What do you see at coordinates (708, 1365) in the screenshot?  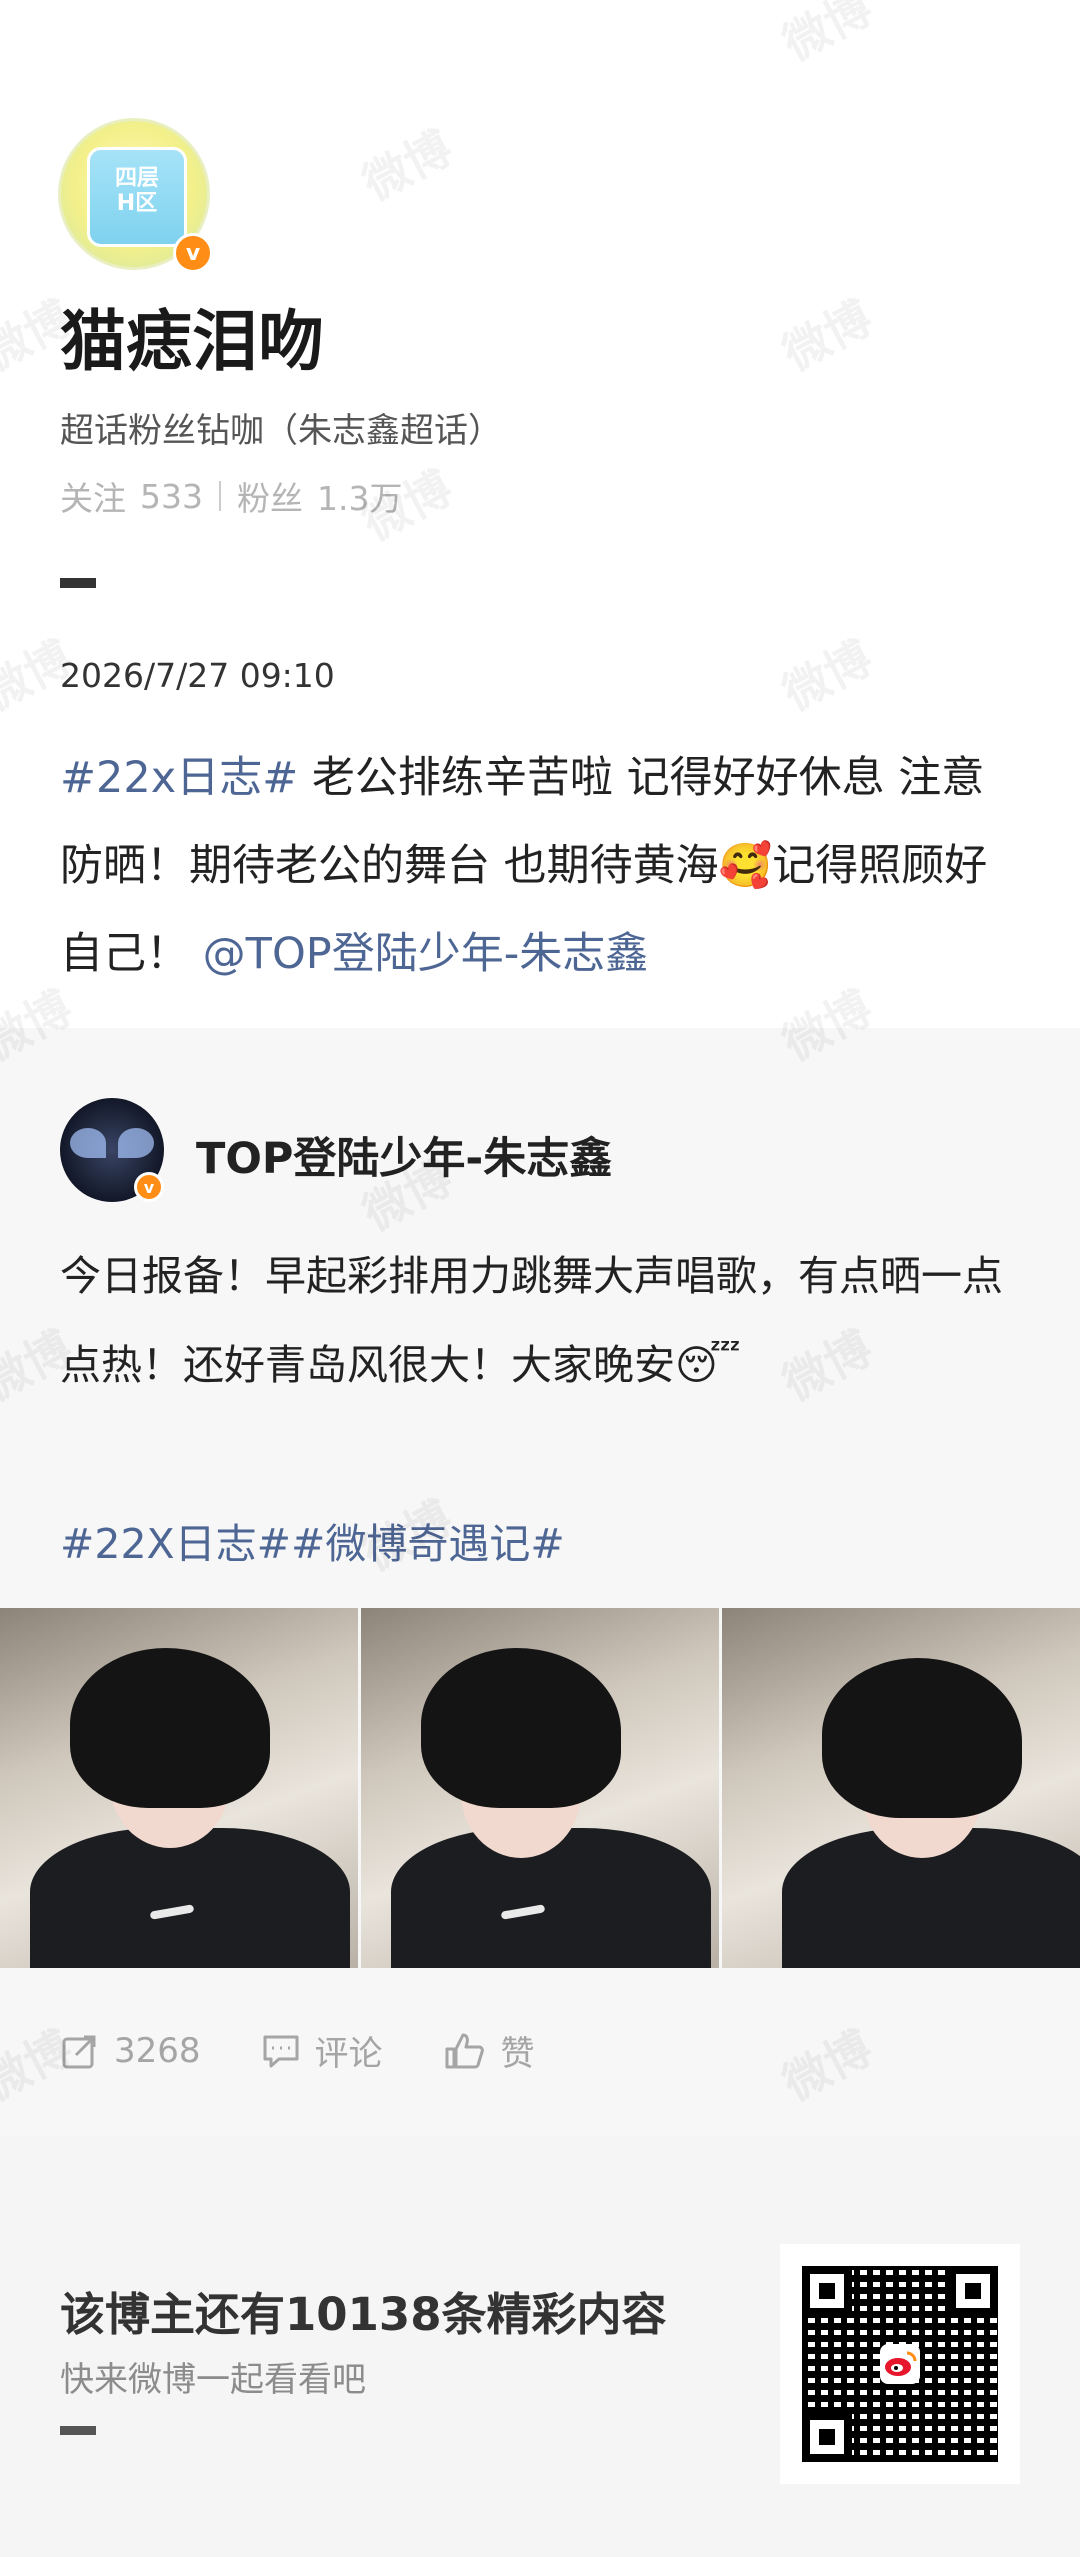 I see `emoji: 😴` at bounding box center [708, 1365].